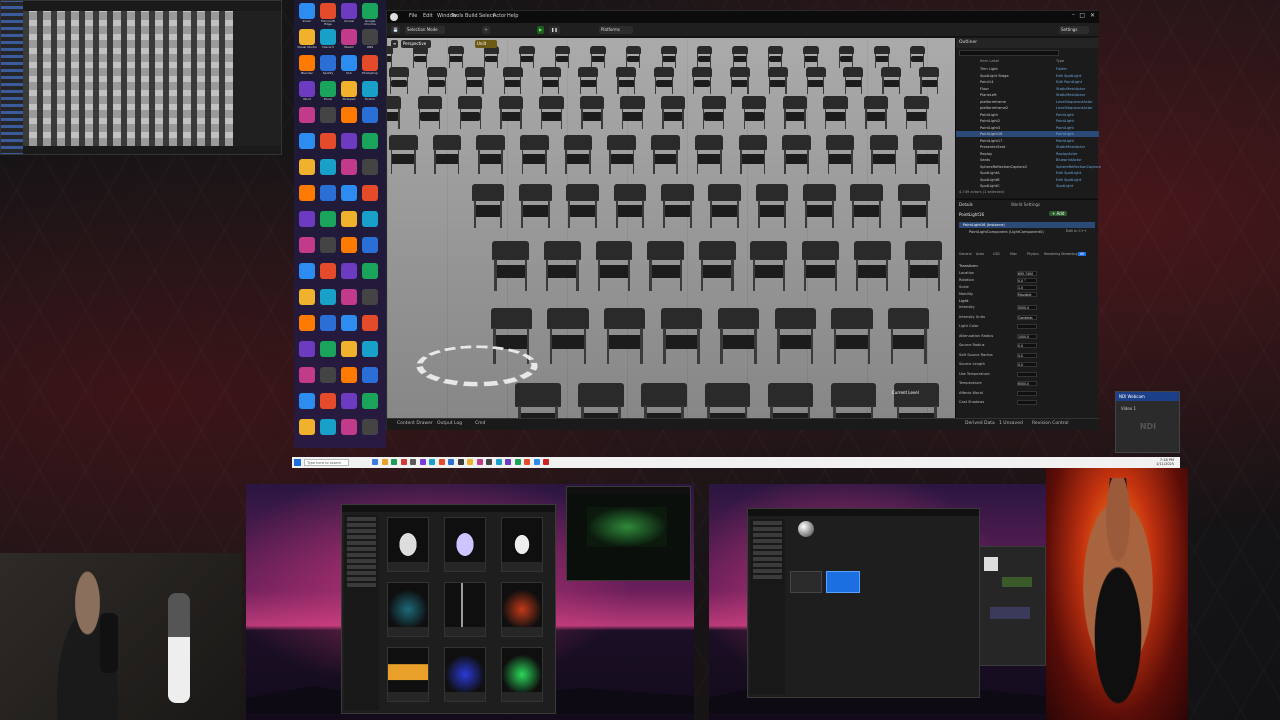  Describe the element at coordinates (1058, 213) in the screenshot. I see `add-component-button: + Add` at that location.